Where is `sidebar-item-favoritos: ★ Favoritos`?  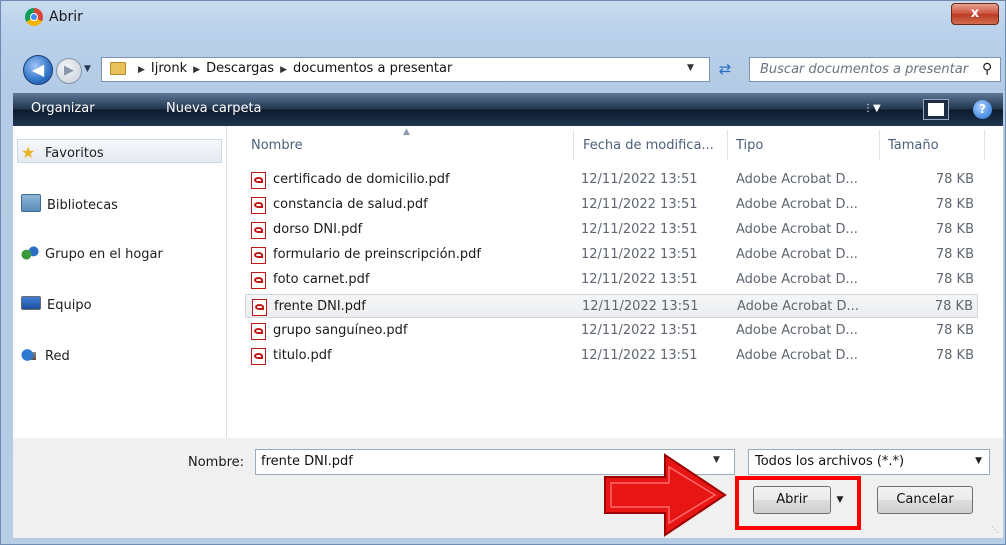
sidebar-item-favoritos: ★ Favoritos is located at coordinates (62, 154).